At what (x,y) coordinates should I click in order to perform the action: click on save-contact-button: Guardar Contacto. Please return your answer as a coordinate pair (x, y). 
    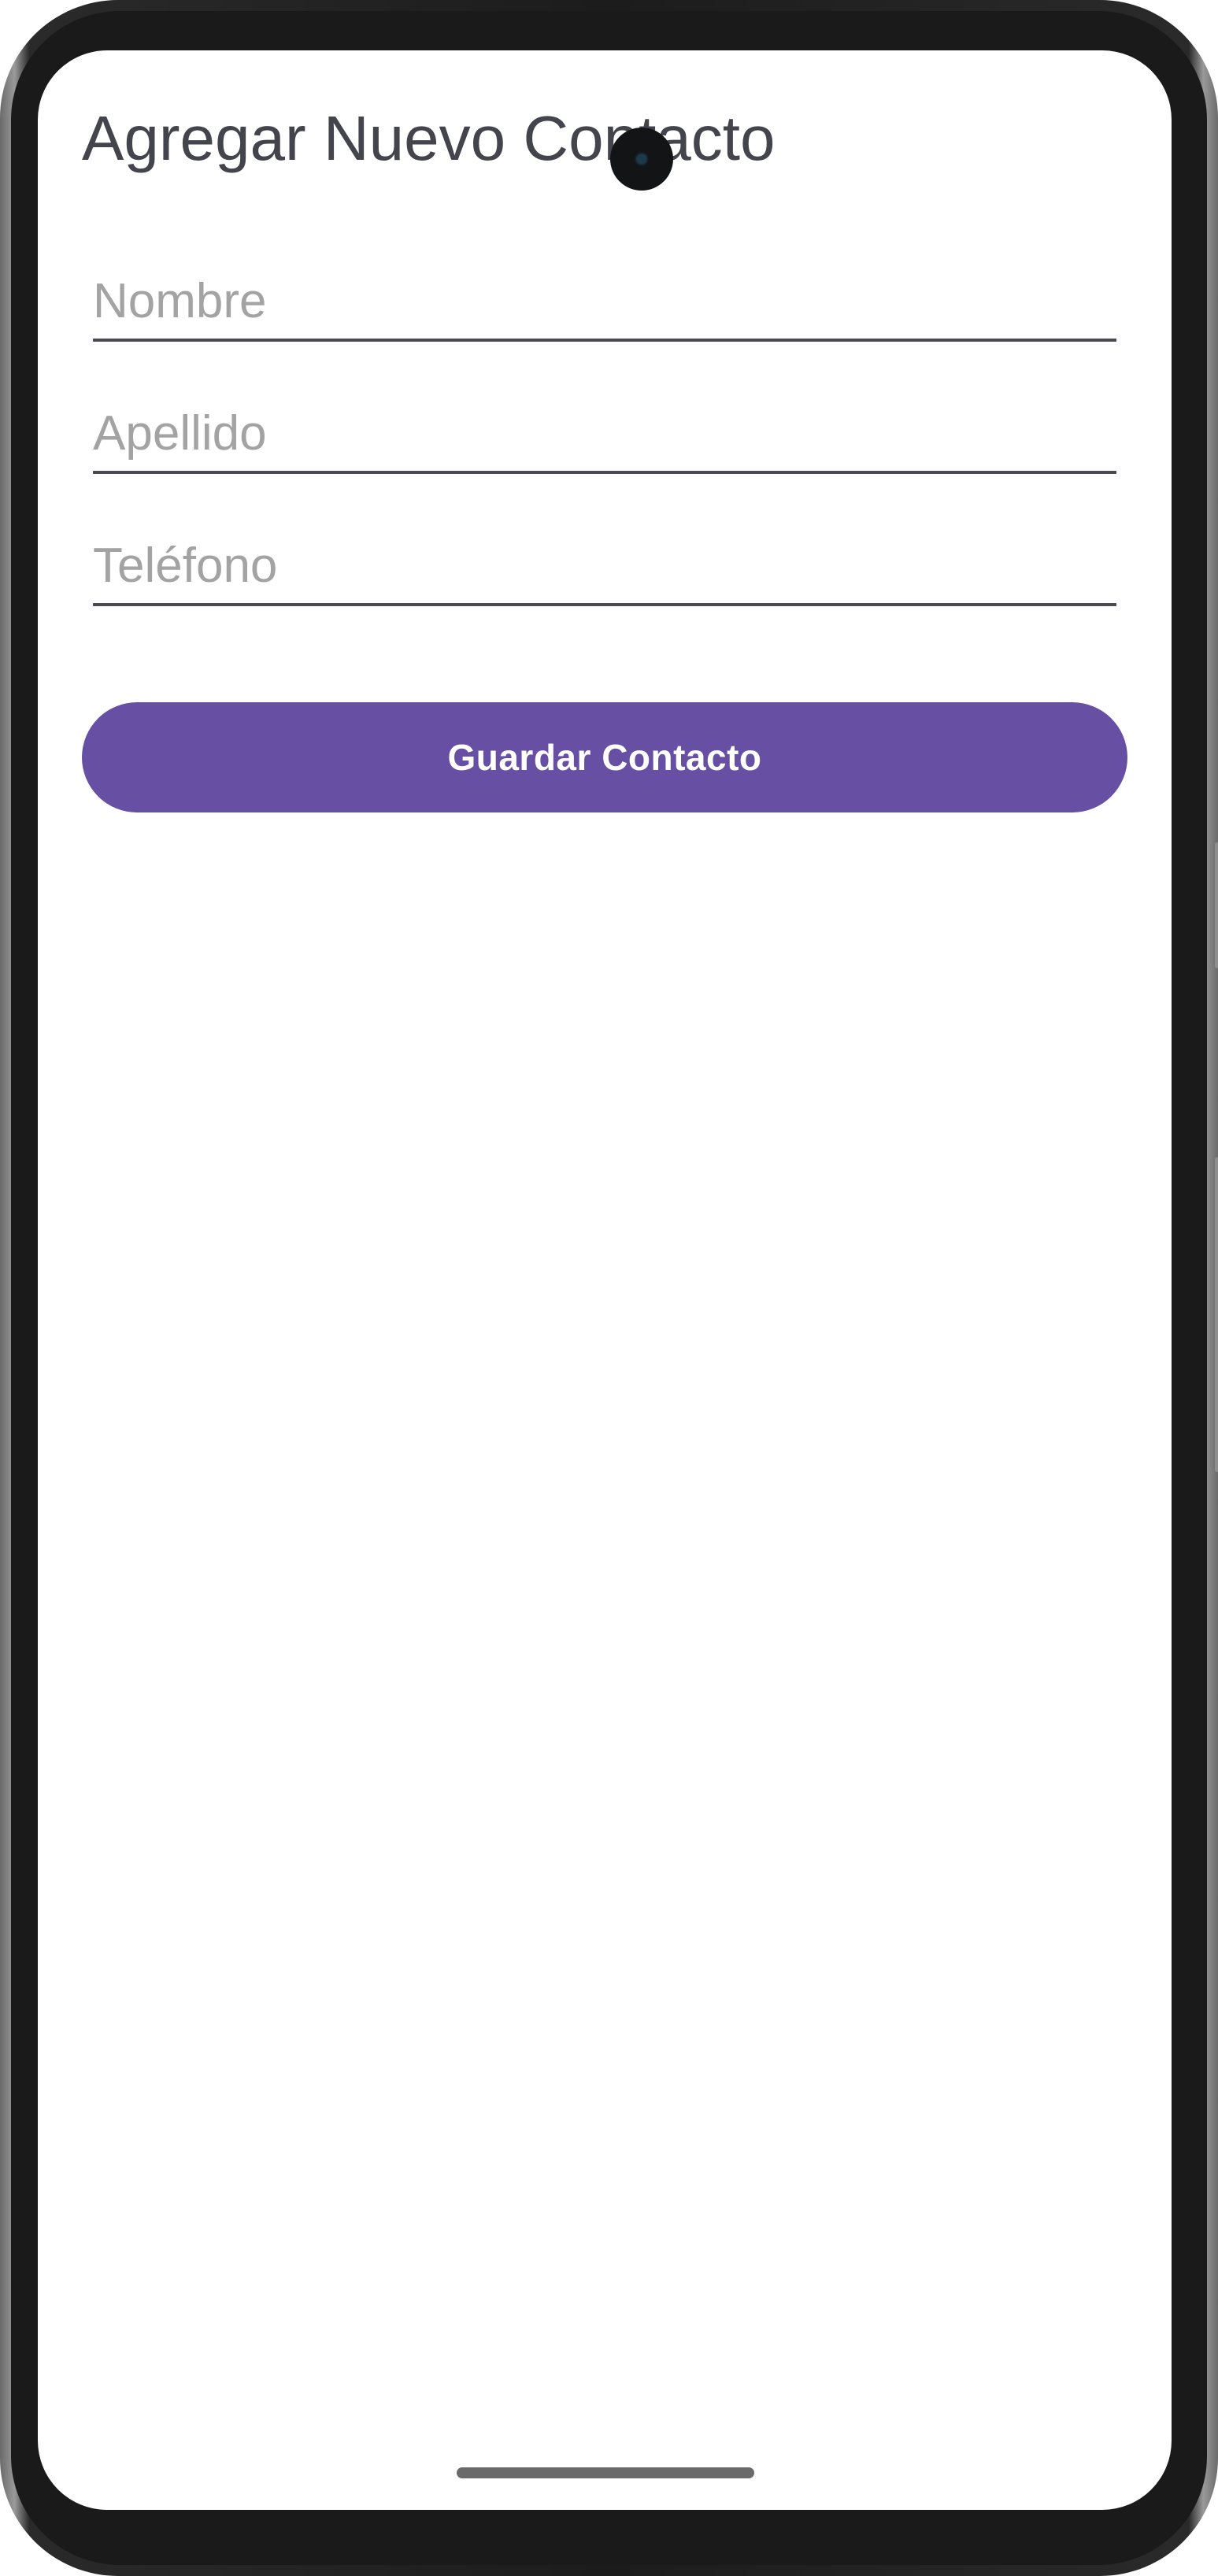
    Looking at the image, I should click on (604, 757).